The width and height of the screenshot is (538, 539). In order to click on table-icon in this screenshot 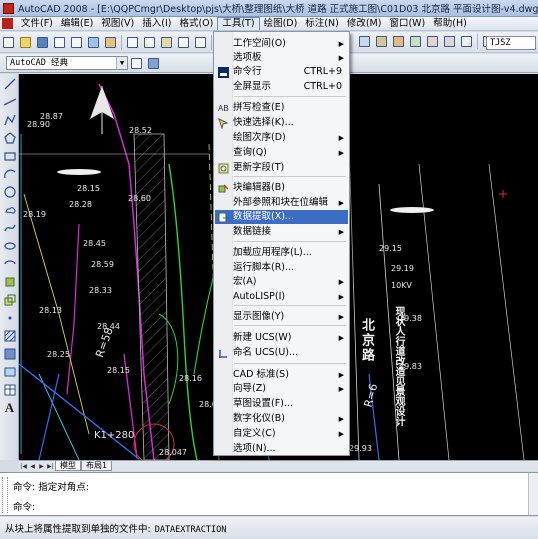, I will do `click(9, 390)`.